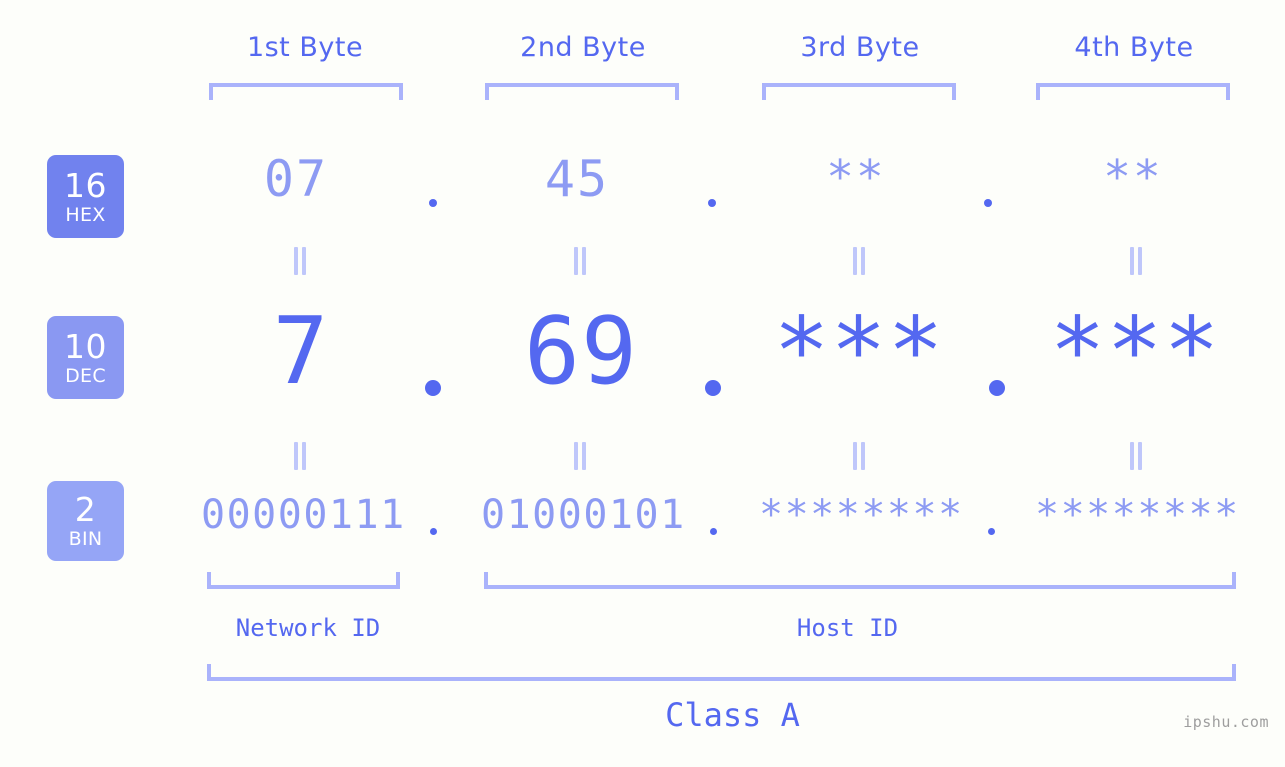 The width and height of the screenshot is (1285, 767). Describe the element at coordinates (721, 672) in the screenshot. I see `class-bracket` at that location.